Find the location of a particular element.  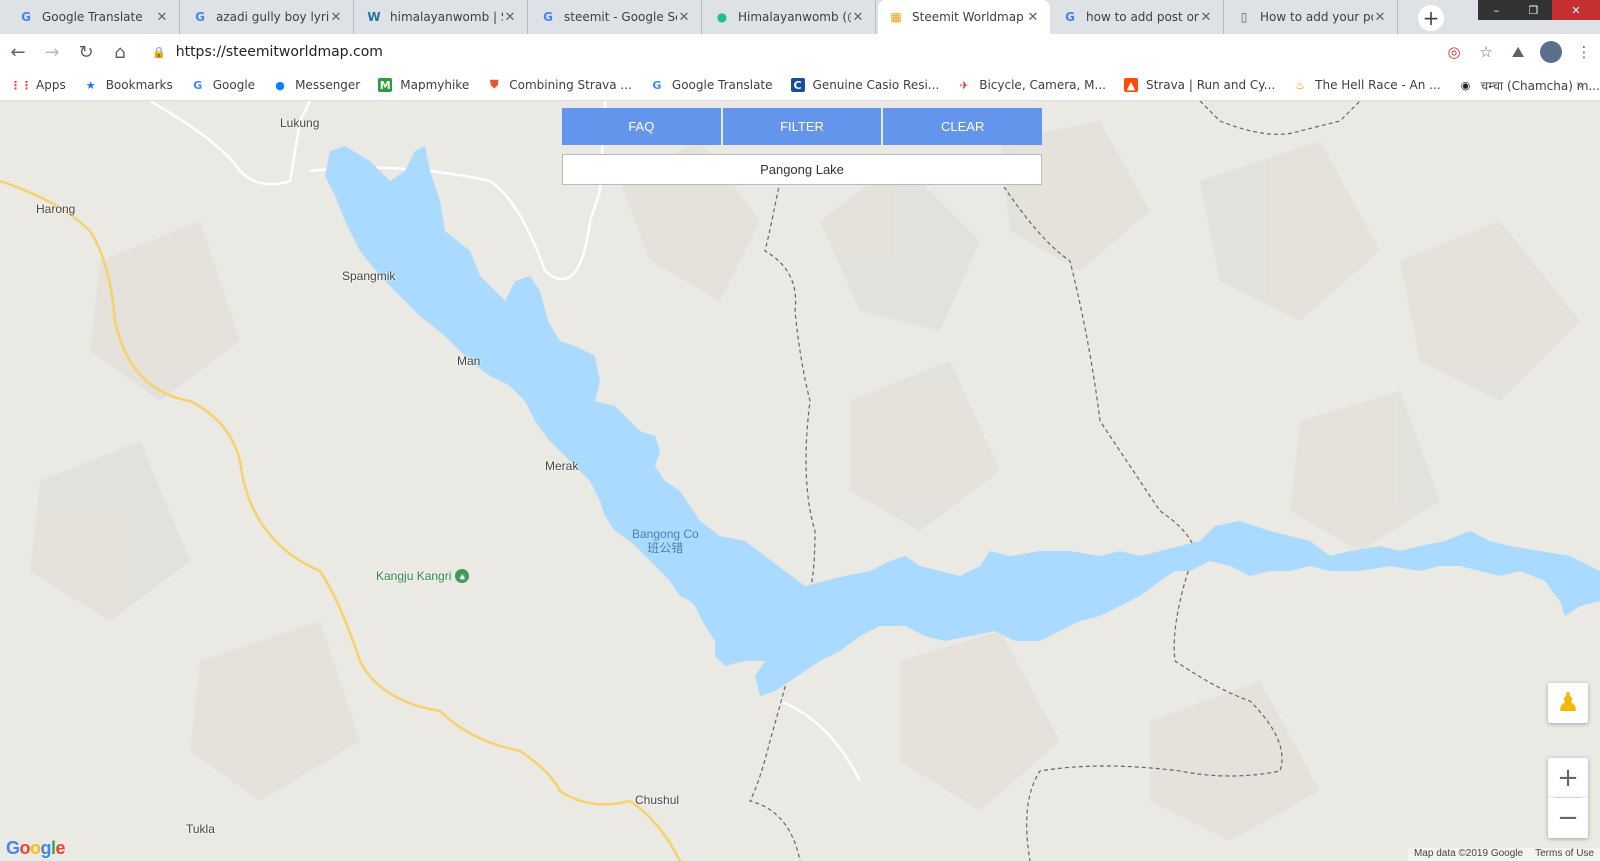

clear-button: CLEAR is located at coordinates (963, 126).